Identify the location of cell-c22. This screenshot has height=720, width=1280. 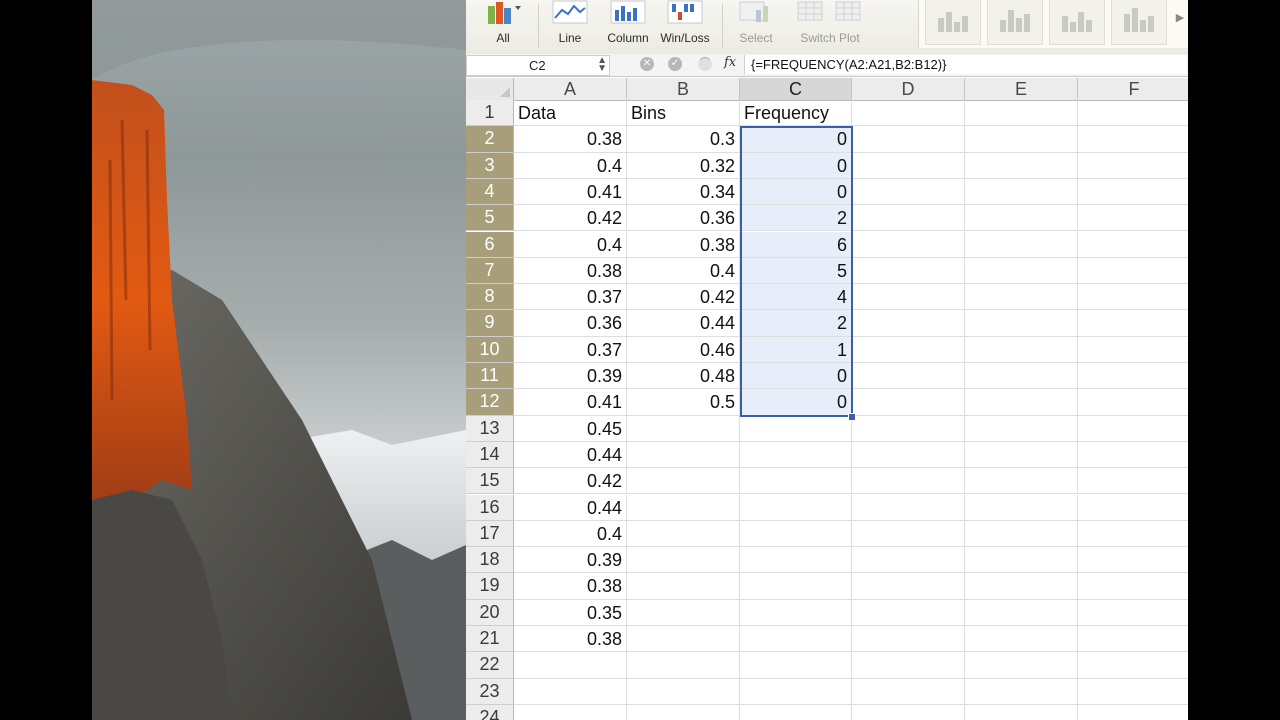
(796, 665).